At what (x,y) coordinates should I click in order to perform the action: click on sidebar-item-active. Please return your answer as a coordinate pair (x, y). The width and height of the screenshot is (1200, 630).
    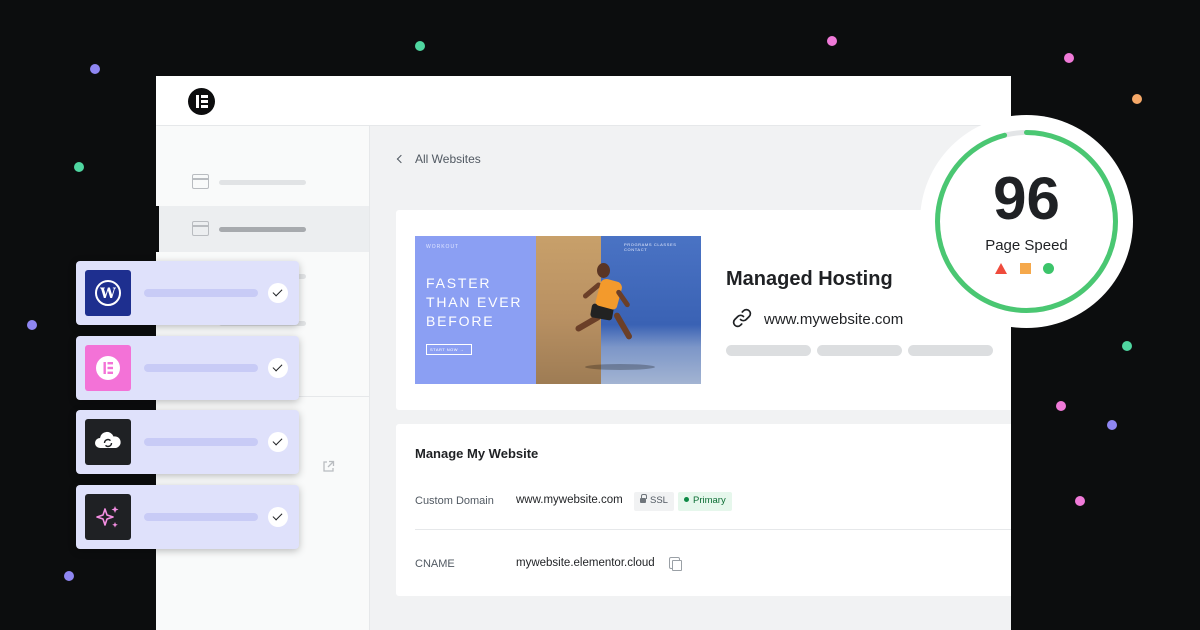
    Looking at the image, I should click on (262, 229).